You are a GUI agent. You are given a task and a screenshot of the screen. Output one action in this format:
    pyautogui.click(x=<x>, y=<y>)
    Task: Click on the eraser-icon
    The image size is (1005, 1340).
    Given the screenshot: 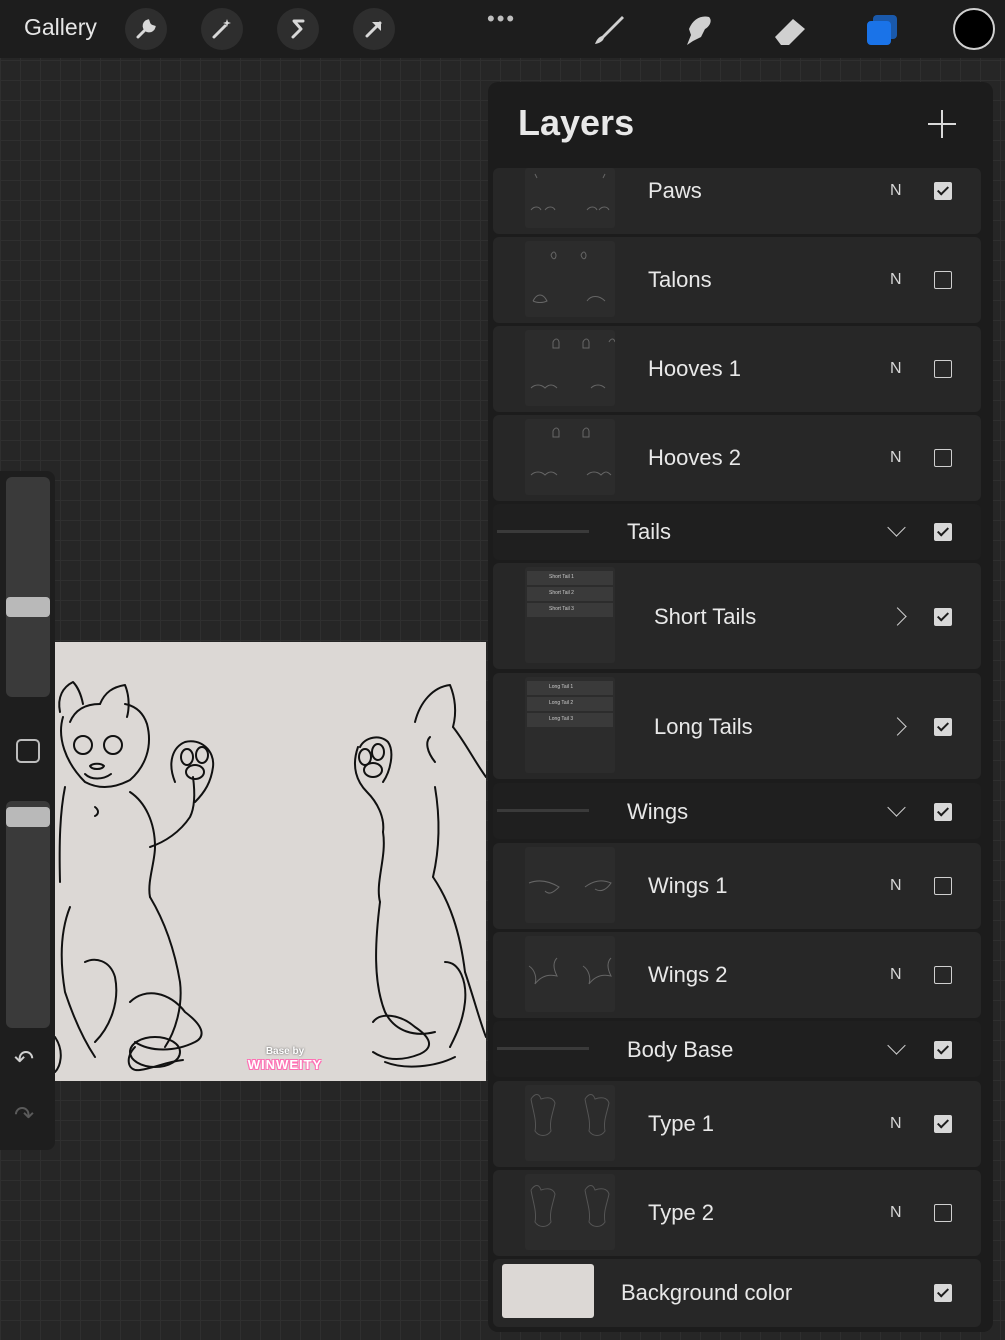 What is the action you would take?
    pyautogui.click(x=790, y=30)
    